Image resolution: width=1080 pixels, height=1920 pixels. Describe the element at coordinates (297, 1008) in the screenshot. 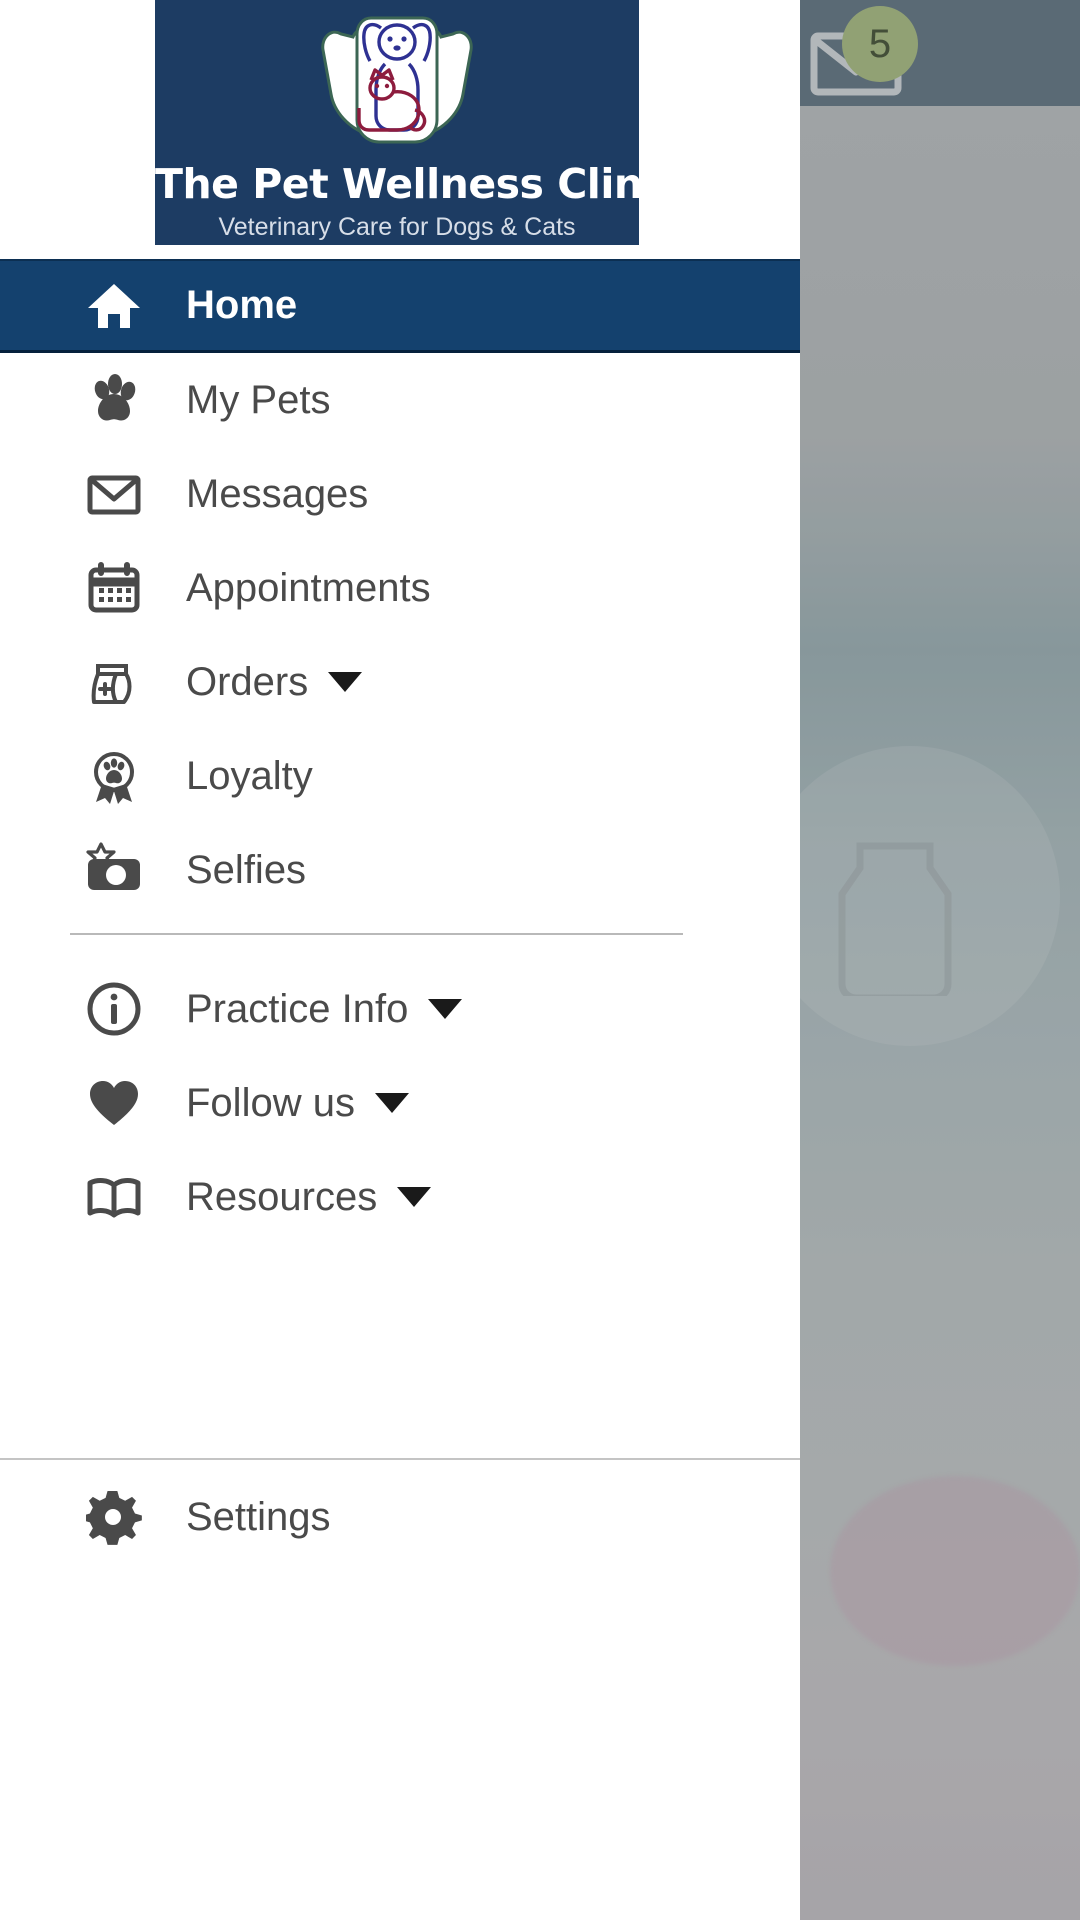

I see `menu-item-label: Practice Info` at that location.